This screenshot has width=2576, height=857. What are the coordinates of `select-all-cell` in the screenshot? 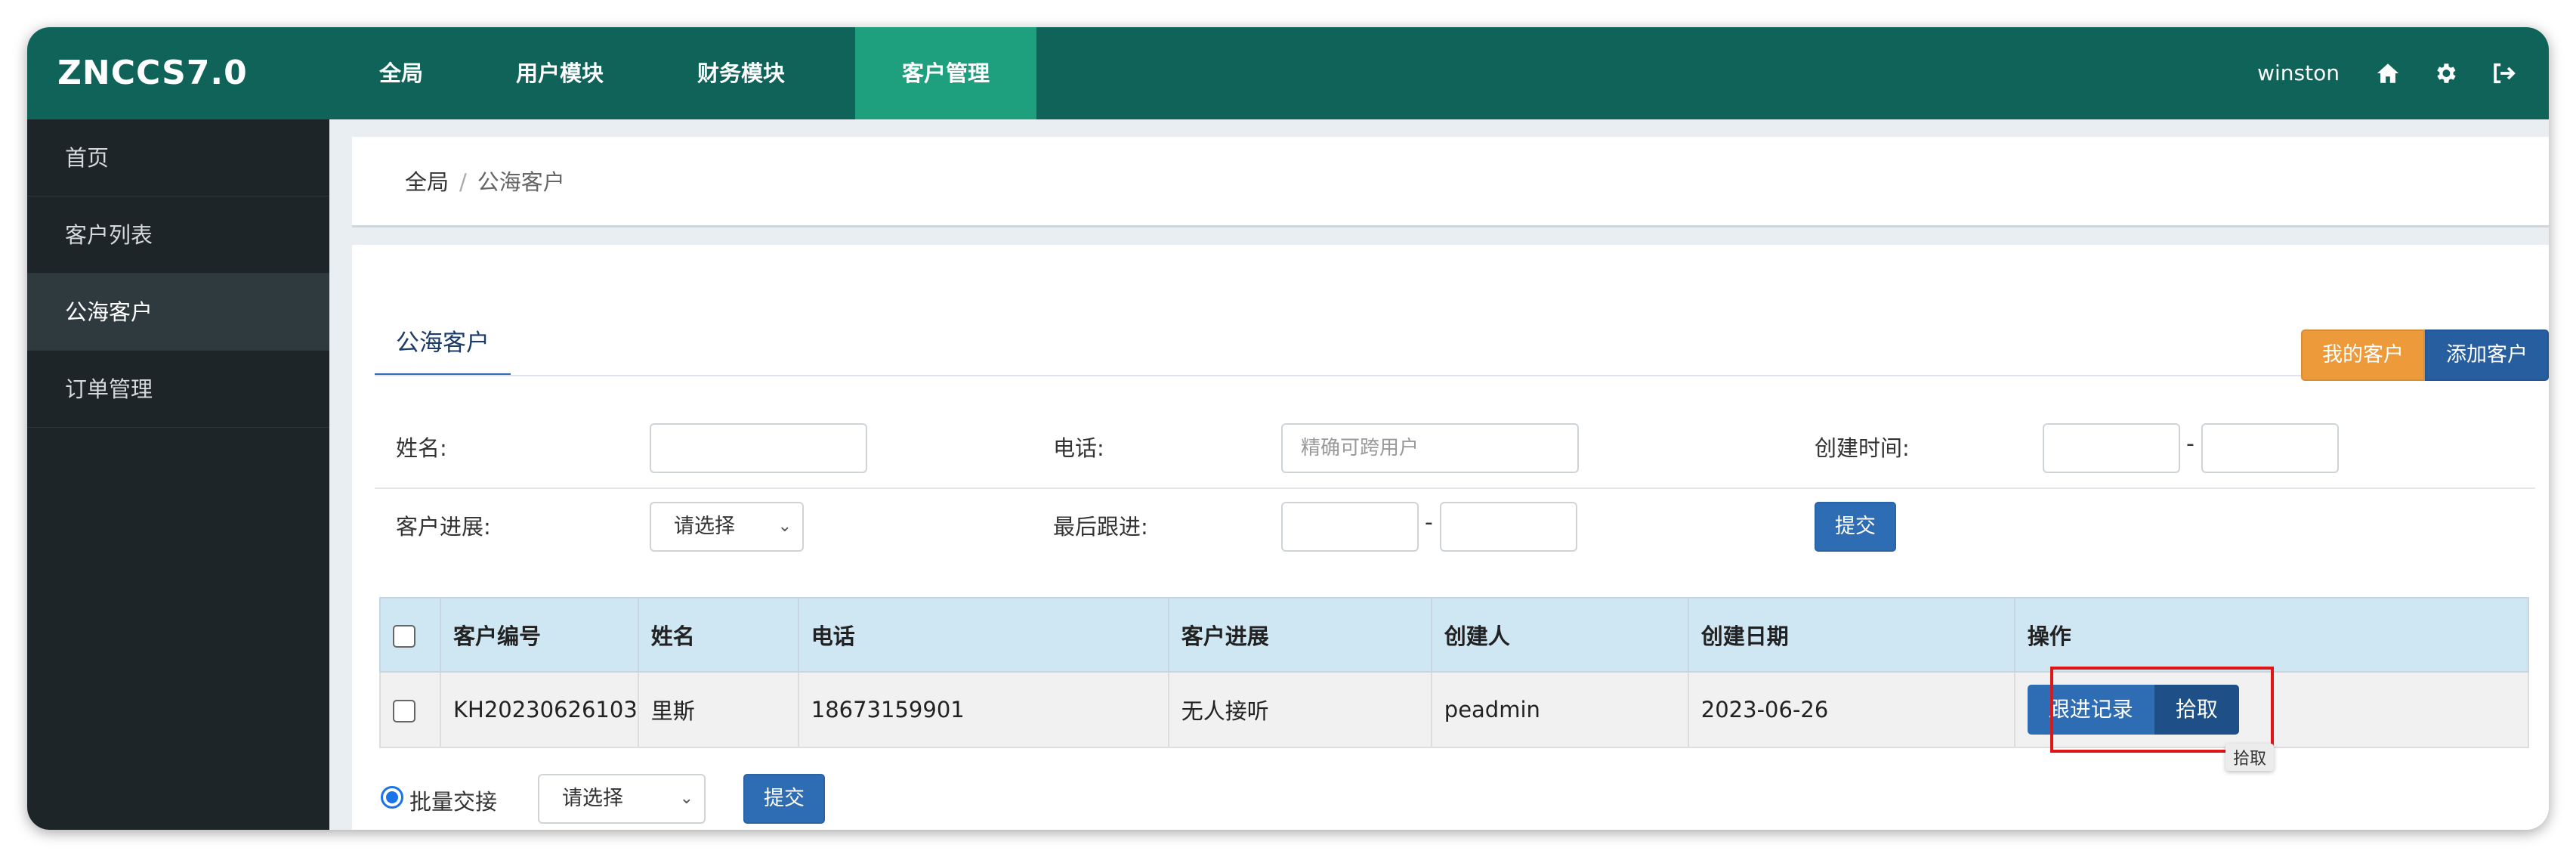 It's located at (410, 635).